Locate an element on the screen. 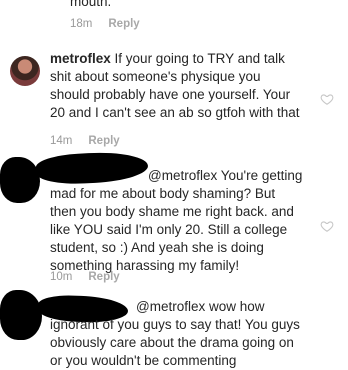  comment-time: 14m is located at coordinates (61, 141).